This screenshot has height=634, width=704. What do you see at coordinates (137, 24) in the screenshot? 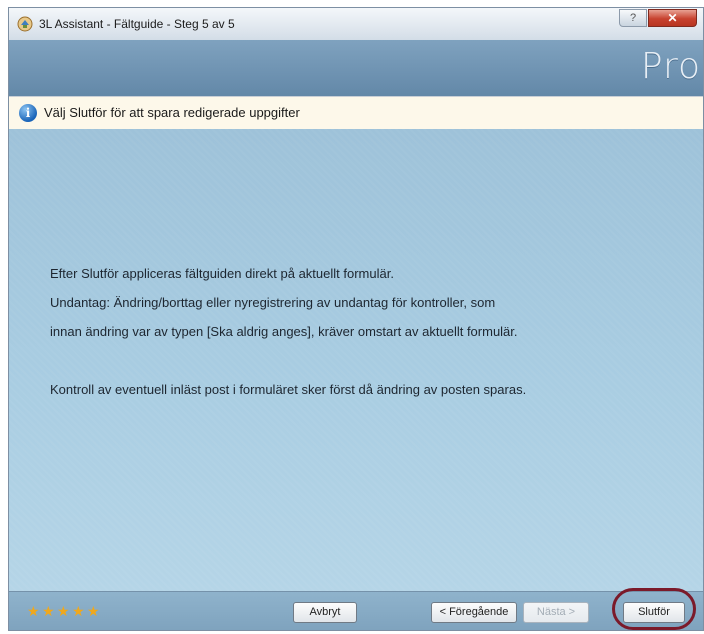
I see `window-title: 3L Assistant - Fältguide - Steg 5 av 5` at bounding box center [137, 24].